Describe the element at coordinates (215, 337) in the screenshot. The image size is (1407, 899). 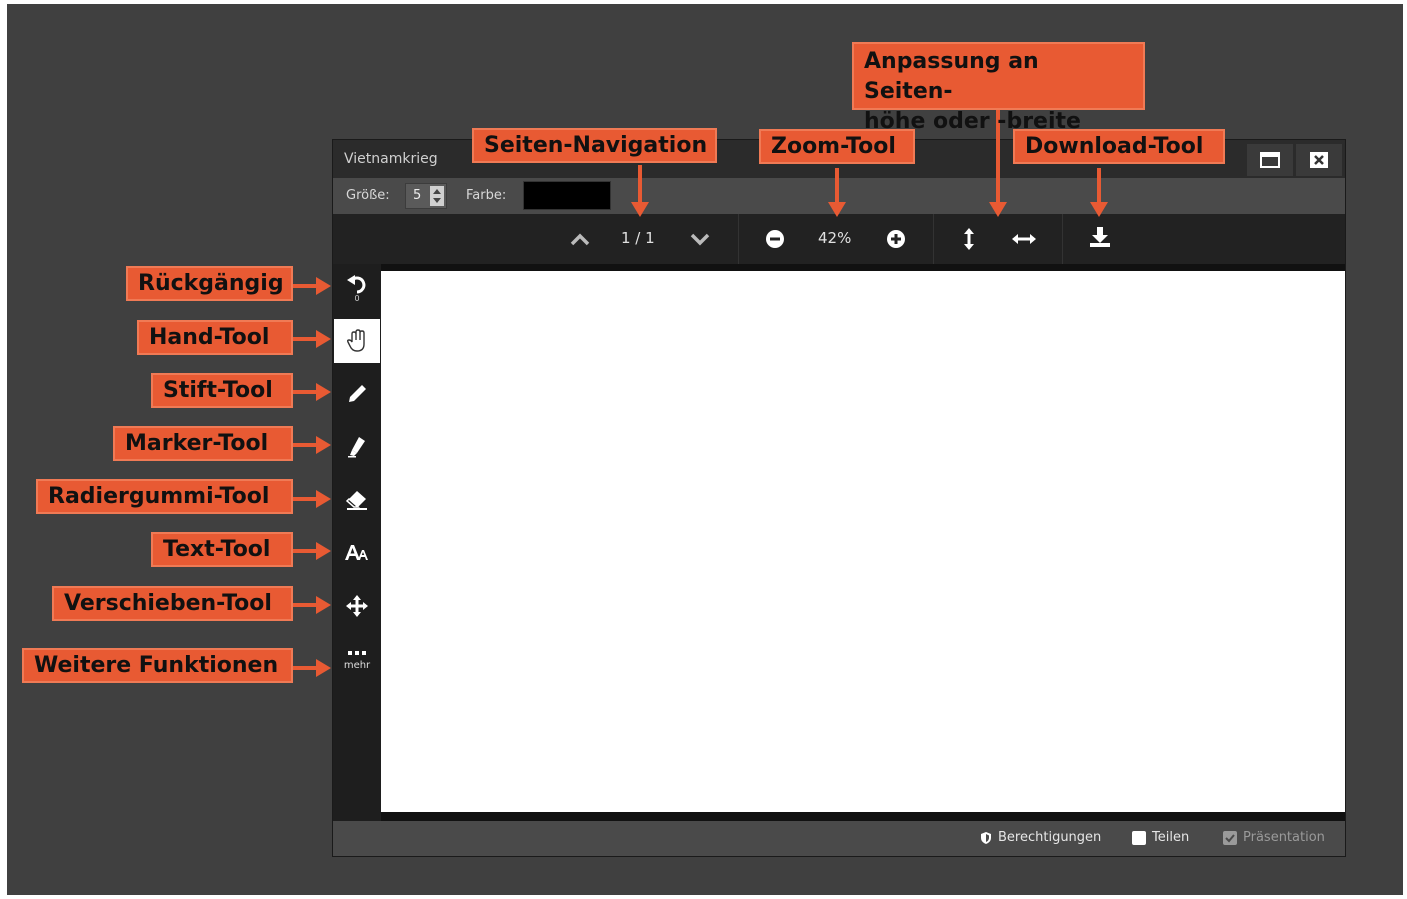
I see `callout-hand: Hand-Tool` at that location.